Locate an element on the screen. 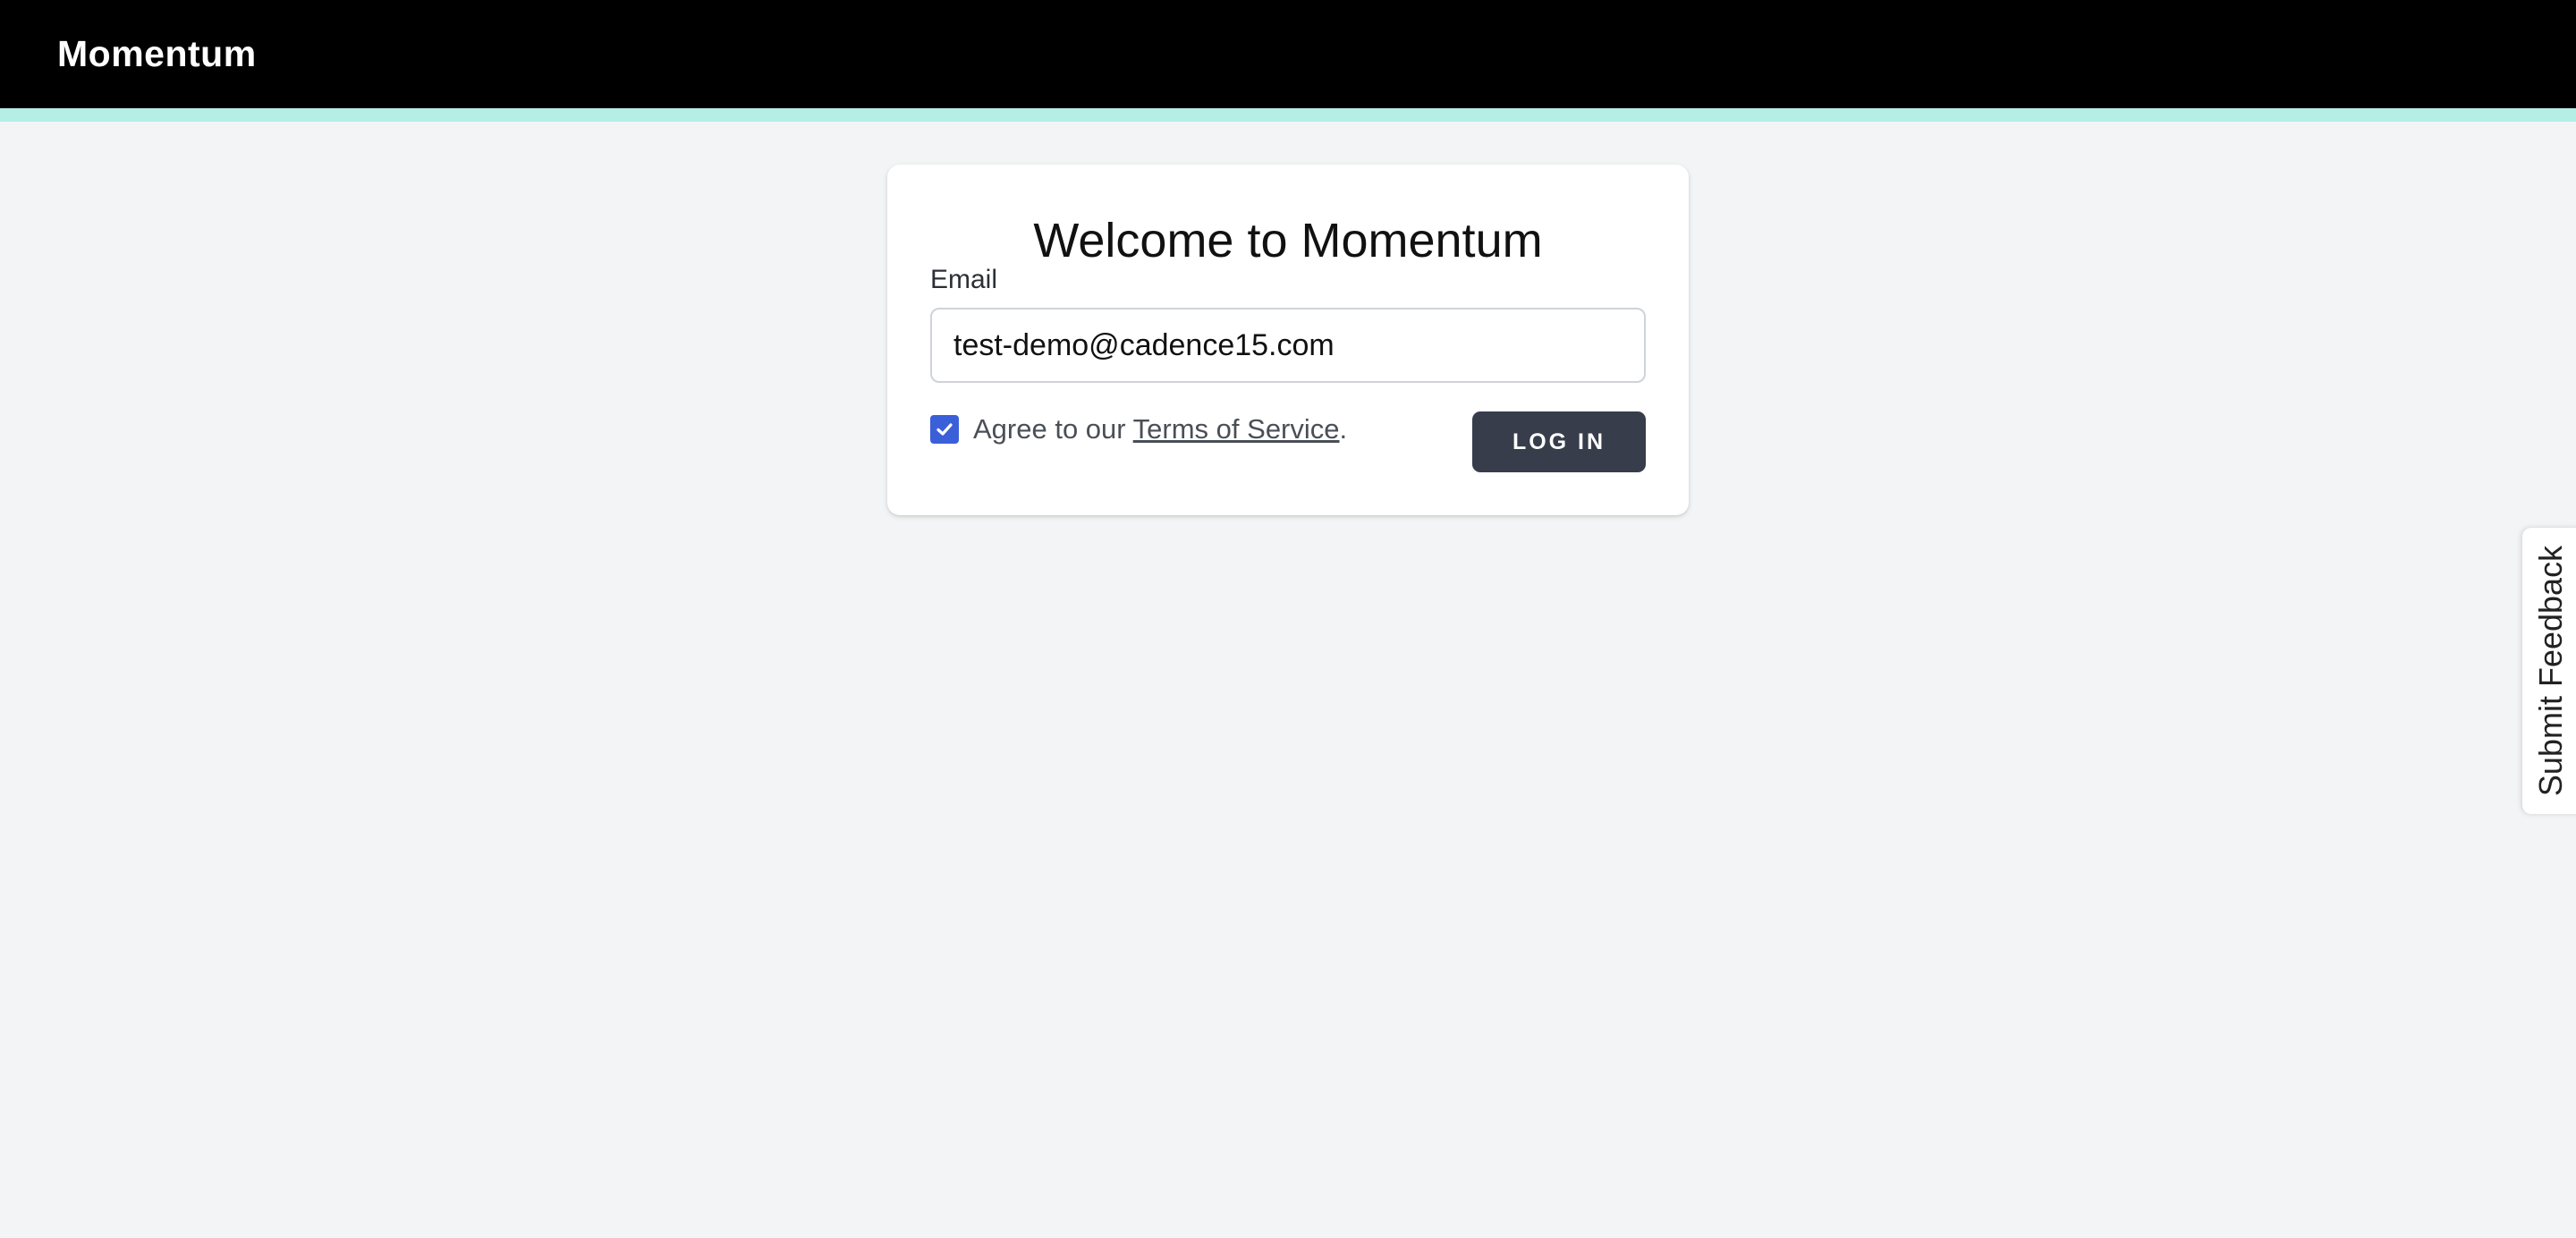 The height and width of the screenshot is (1238, 2576). submit-feedback-label: Submit Feedback is located at coordinates (2550, 671).